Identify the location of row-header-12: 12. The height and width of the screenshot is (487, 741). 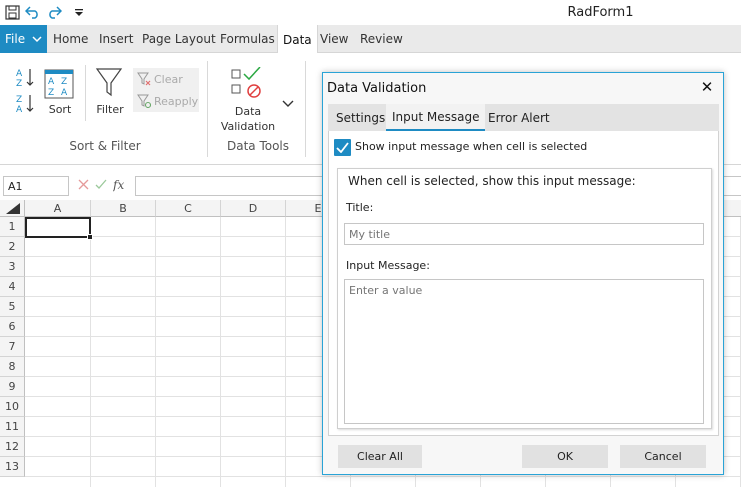
(12, 447).